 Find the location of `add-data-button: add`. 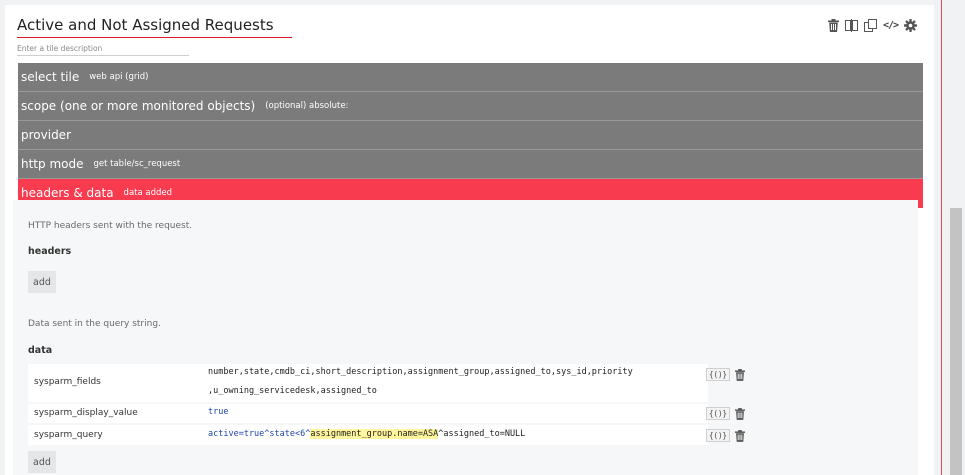

add-data-button: add is located at coordinates (42, 462).